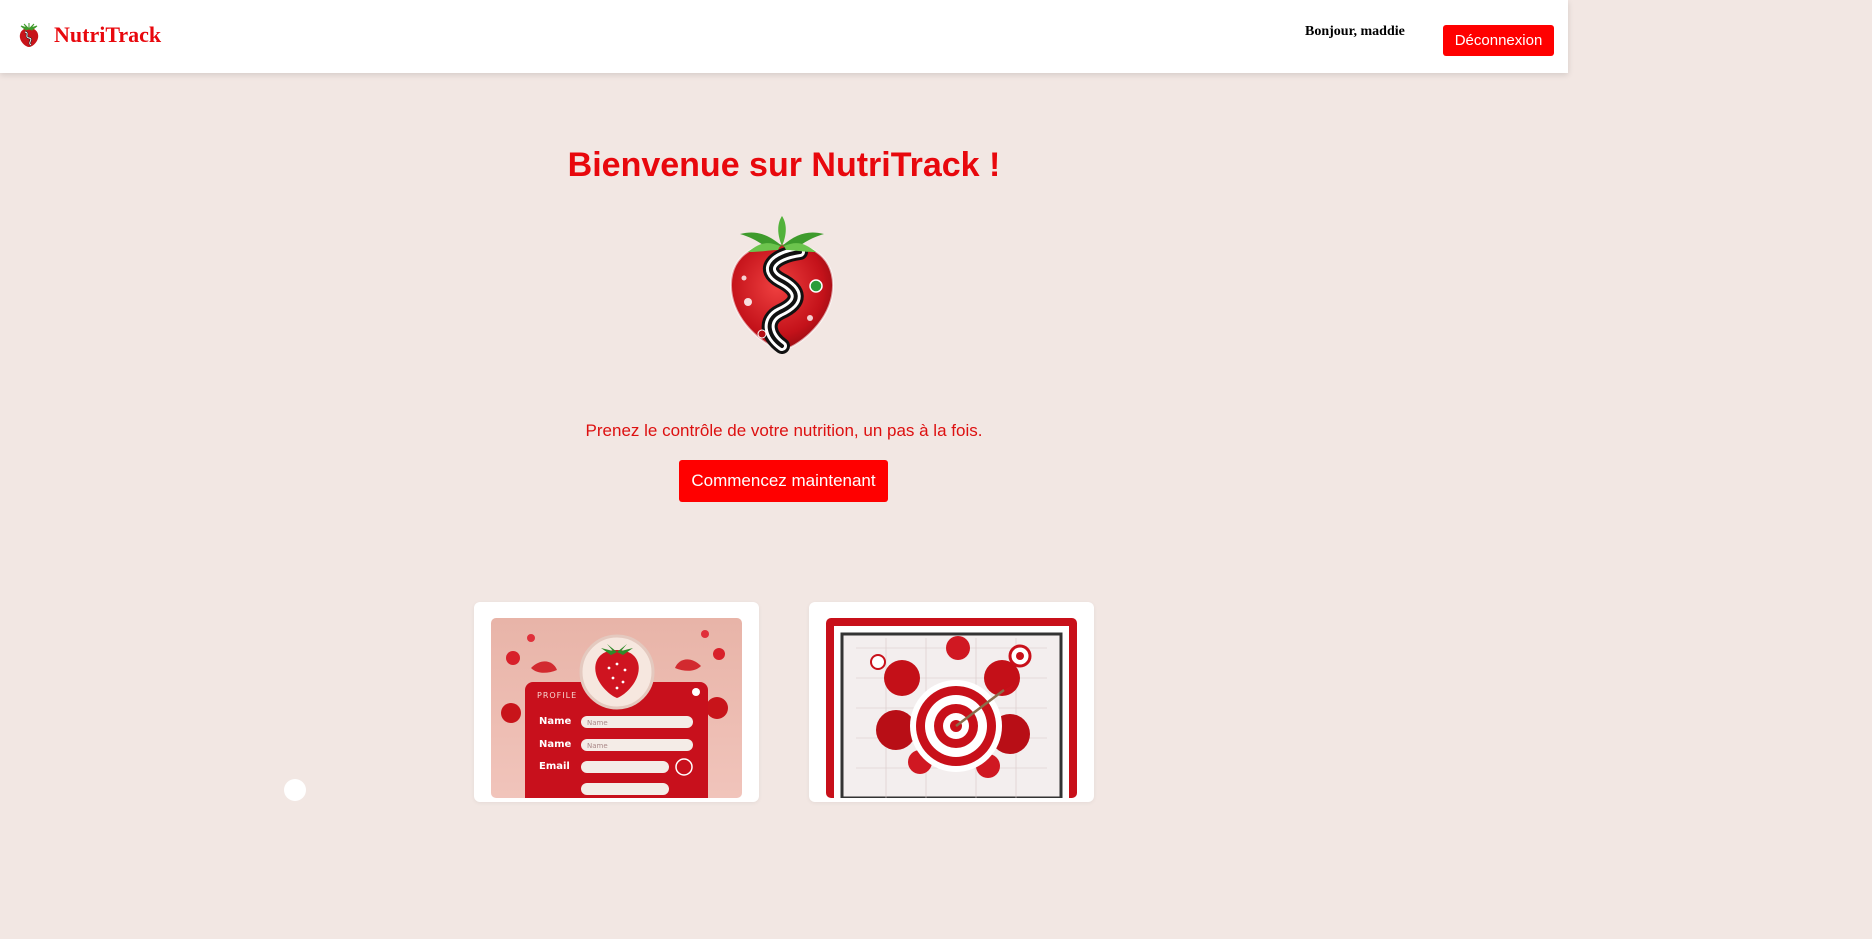 This screenshot has width=1872, height=939. What do you see at coordinates (616, 708) in the screenshot?
I see `profile-form-illustration: PROFILE Name Name Name Name Email` at bounding box center [616, 708].